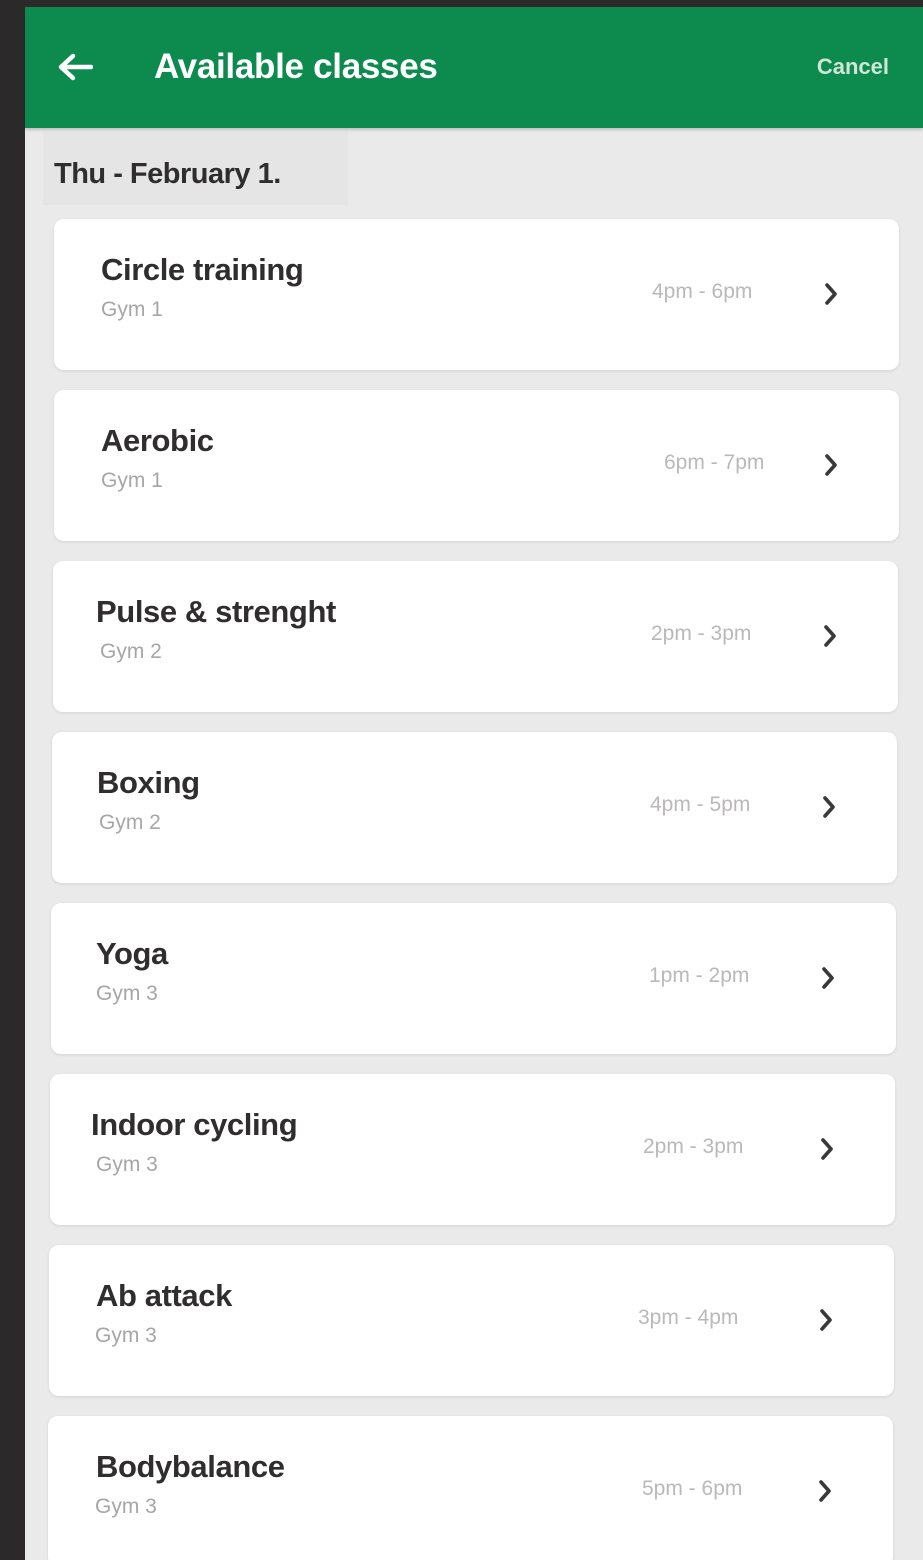 The height and width of the screenshot is (1560, 923). I want to click on arrow-left-icon, so click(75, 67).